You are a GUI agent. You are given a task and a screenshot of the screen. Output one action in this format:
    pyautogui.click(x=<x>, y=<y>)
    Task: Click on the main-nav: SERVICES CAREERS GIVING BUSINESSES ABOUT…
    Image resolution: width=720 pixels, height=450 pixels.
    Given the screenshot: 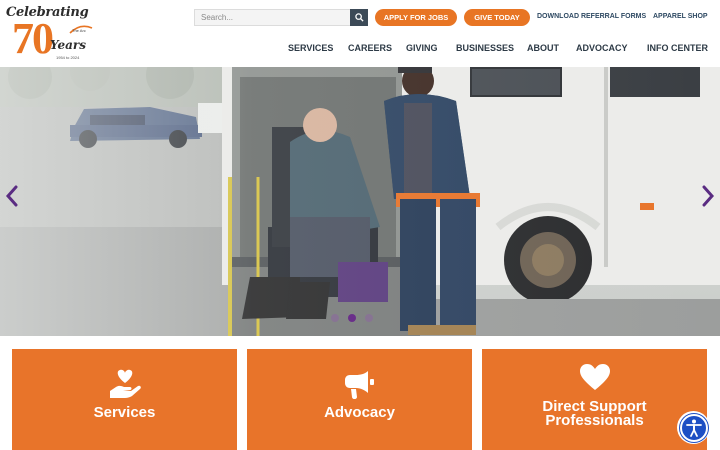 What is the action you would take?
    pyautogui.click(x=360, y=49)
    